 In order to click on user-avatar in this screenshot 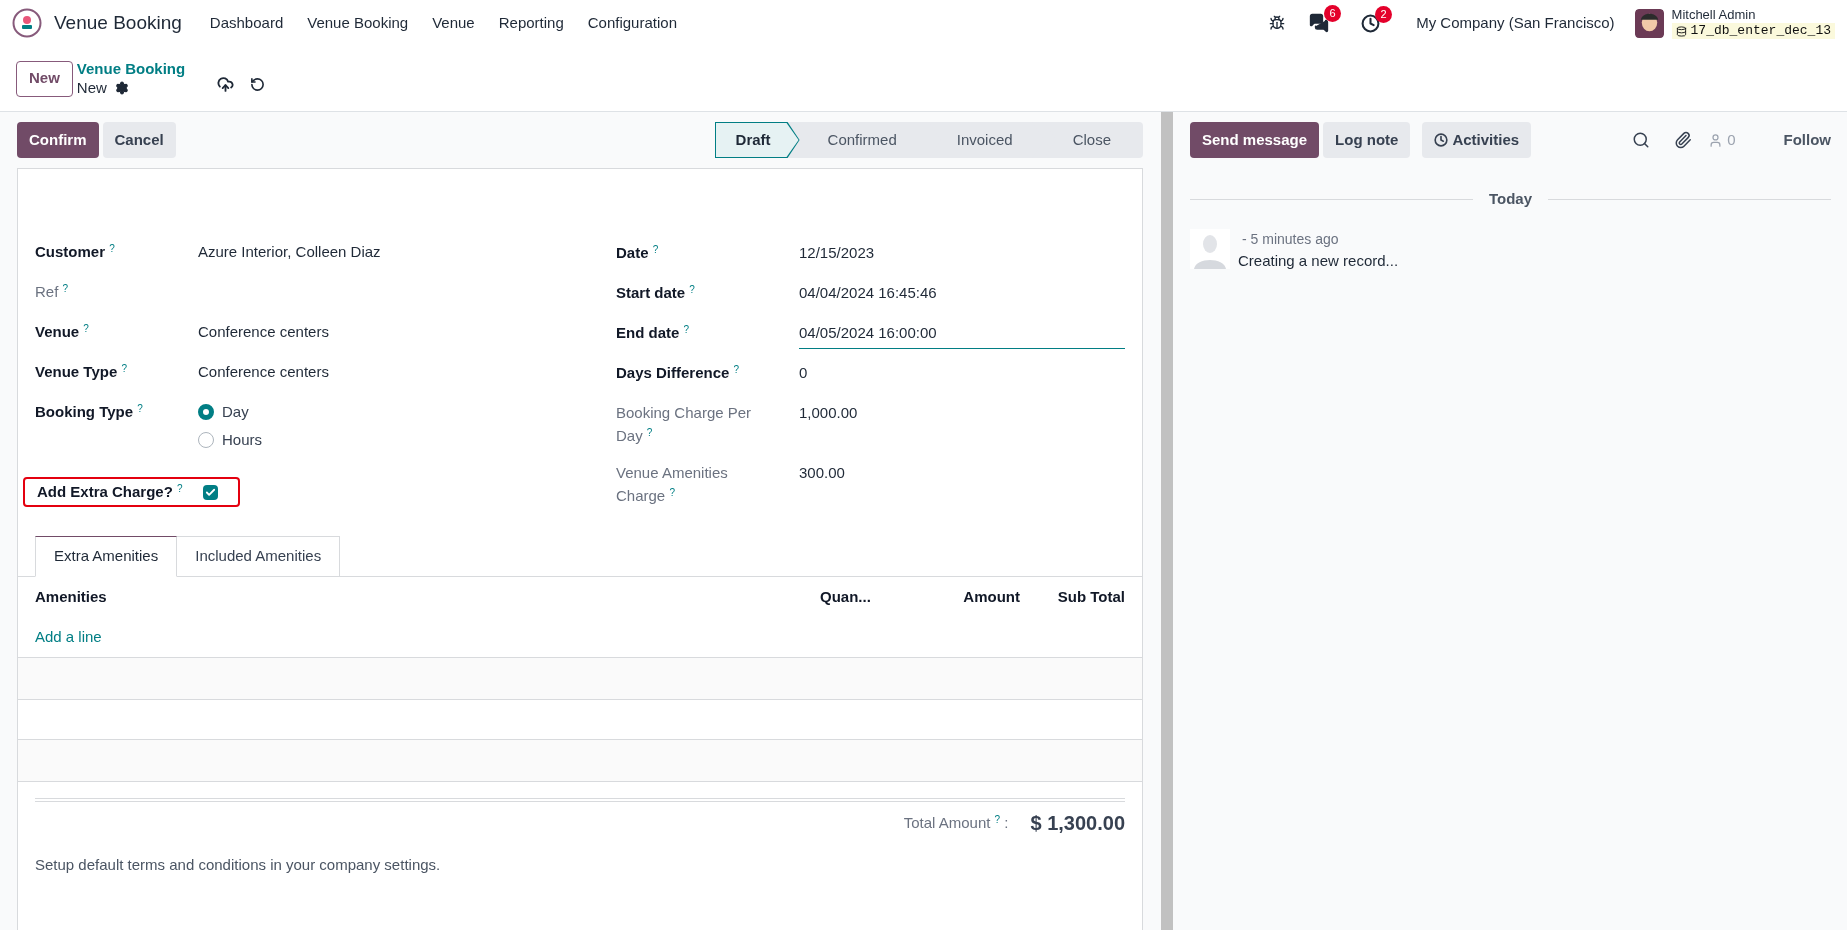, I will do `click(1649, 23)`.